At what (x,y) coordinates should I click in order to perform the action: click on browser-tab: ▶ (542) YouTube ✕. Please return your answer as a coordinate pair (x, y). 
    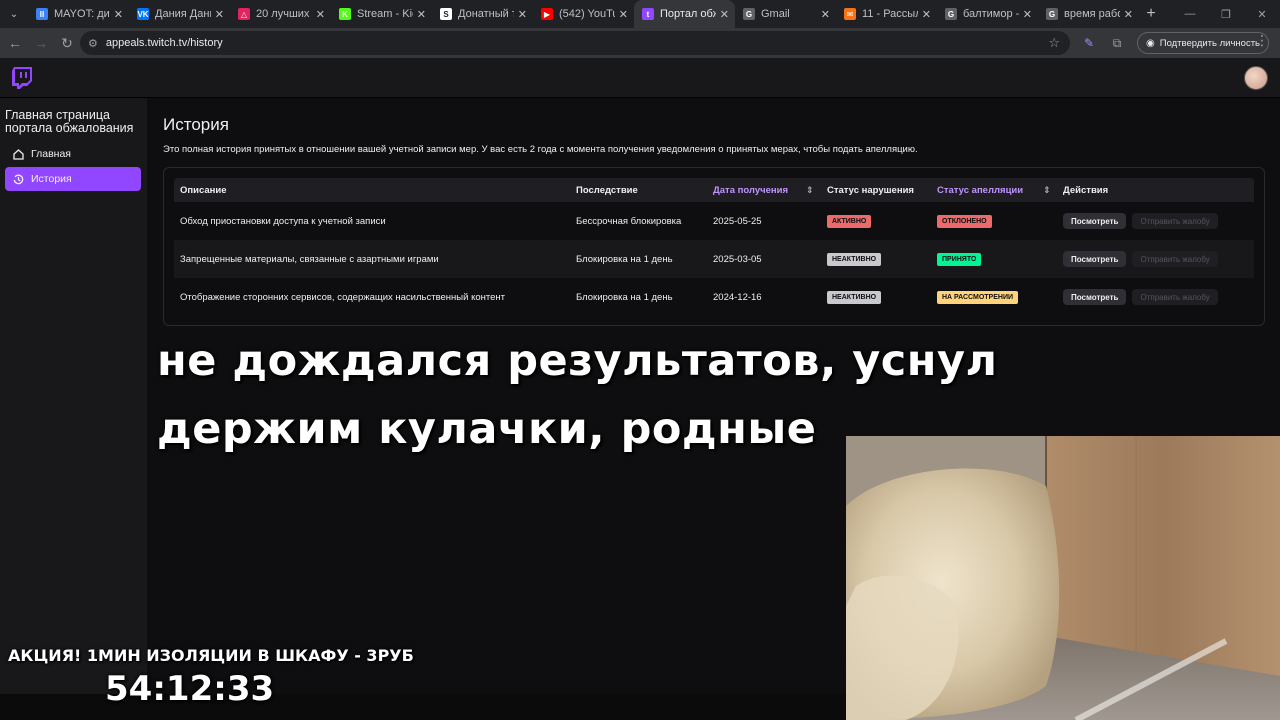
    Looking at the image, I should click on (583, 14).